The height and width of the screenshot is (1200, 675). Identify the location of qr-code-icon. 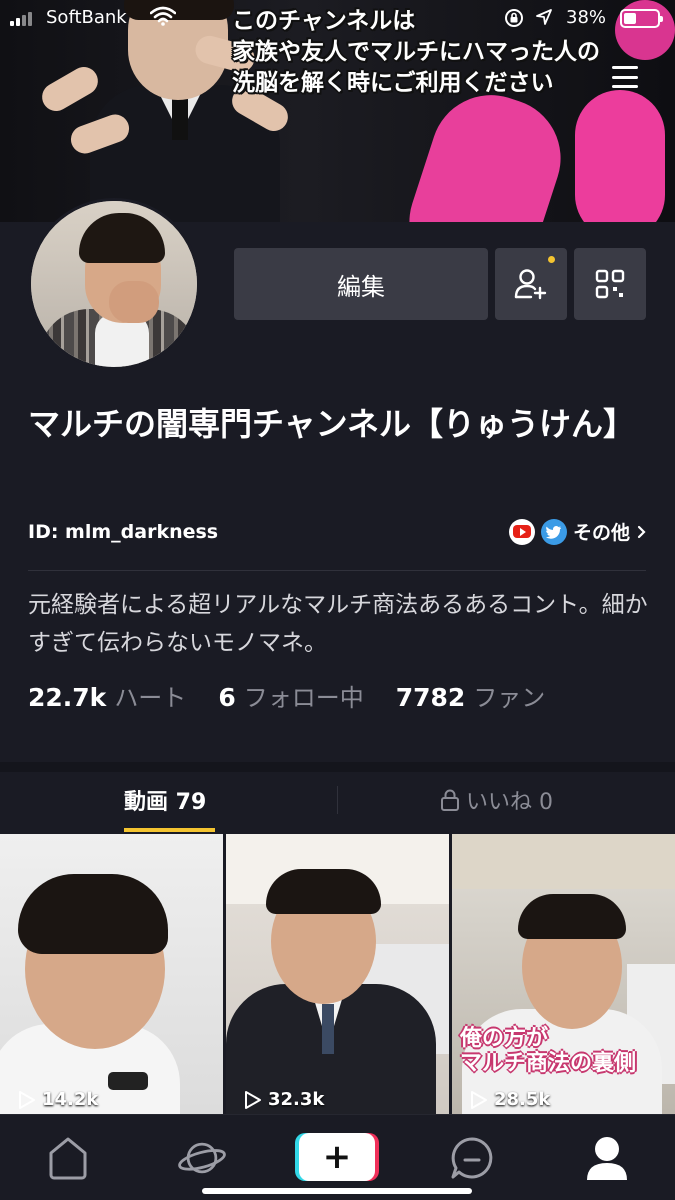
(610, 284).